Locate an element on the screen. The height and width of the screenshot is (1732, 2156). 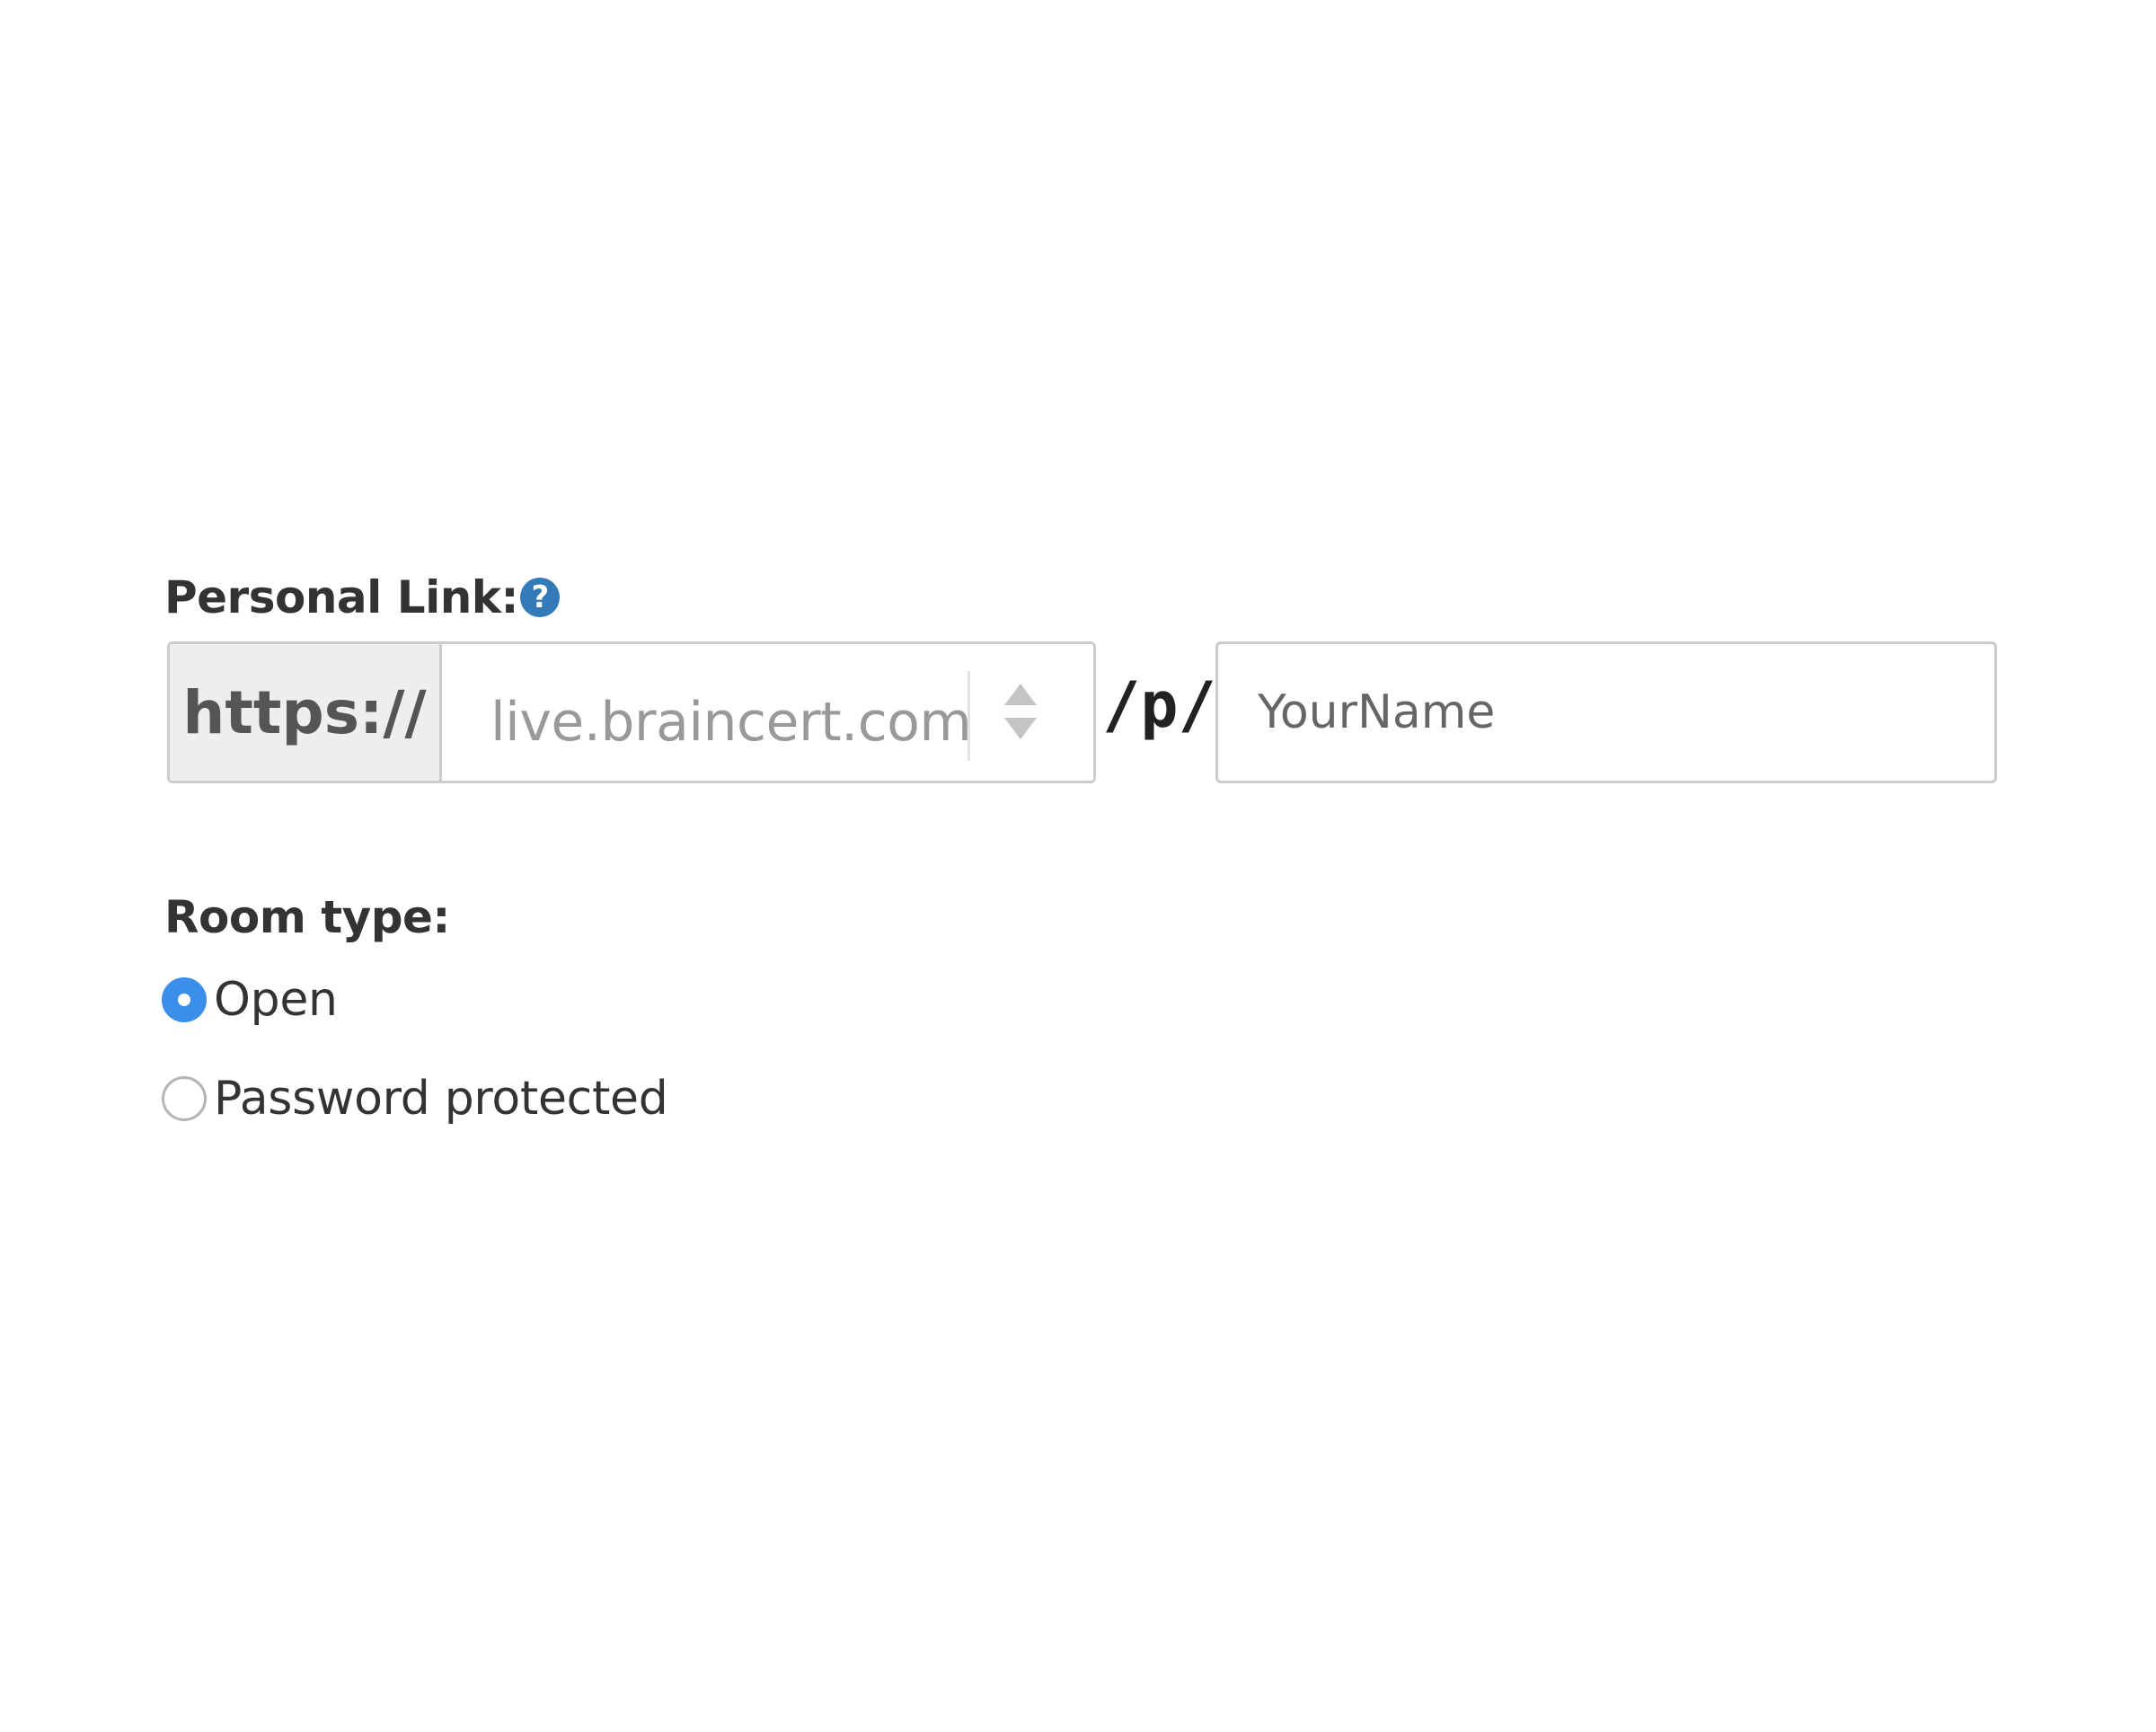
room-type-open-label: Open is located at coordinates (276, 1000).